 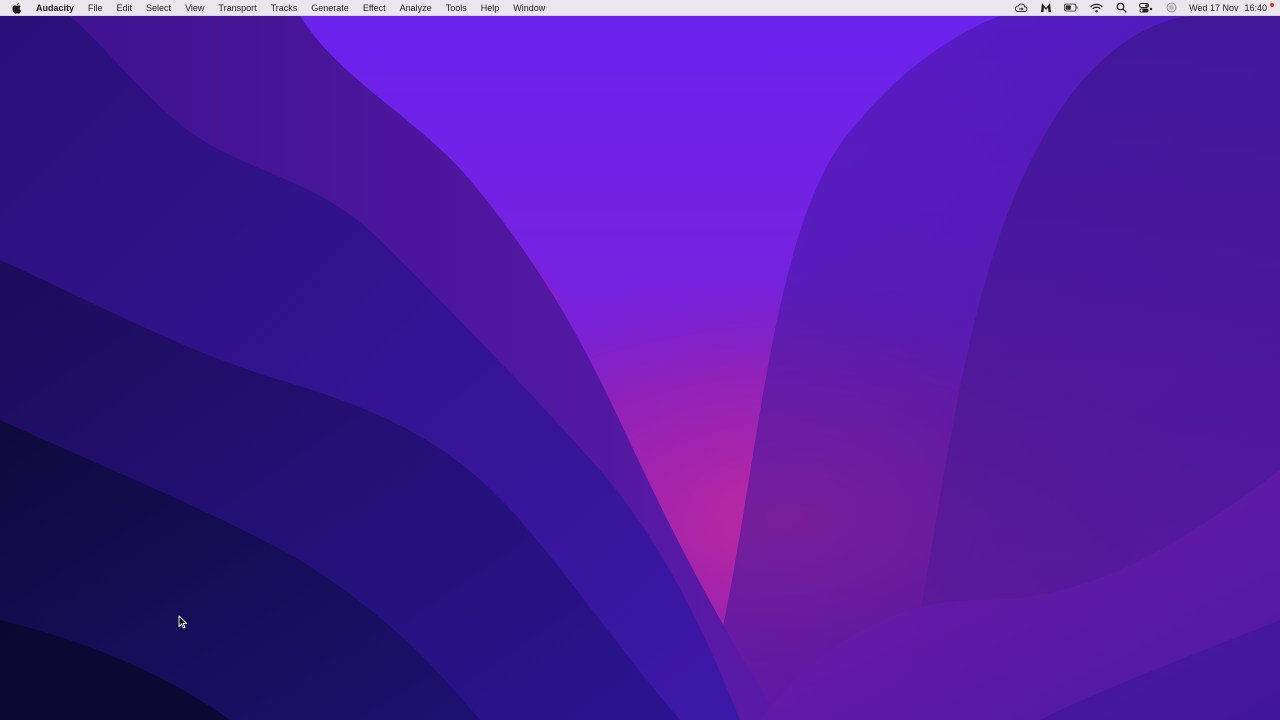 I want to click on recording-indicator, so click(x=1272, y=4).